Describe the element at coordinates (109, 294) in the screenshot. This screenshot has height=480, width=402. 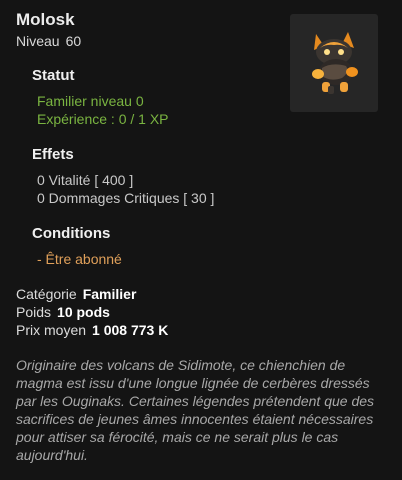
I see `category-value: Familier` at that location.